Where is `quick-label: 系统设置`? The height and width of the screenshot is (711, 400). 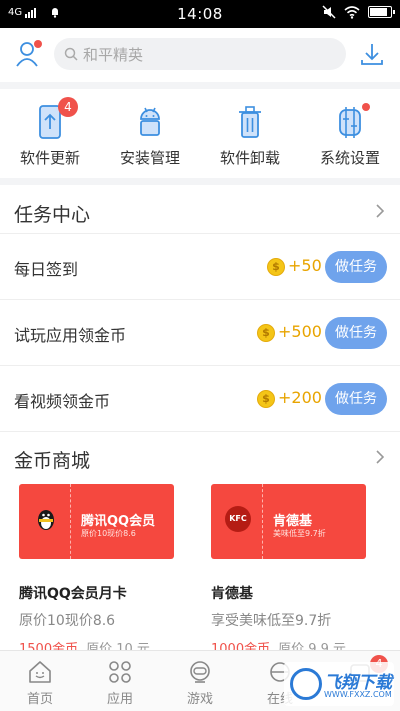 quick-label: 系统设置 is located at coordinates (349, 158).